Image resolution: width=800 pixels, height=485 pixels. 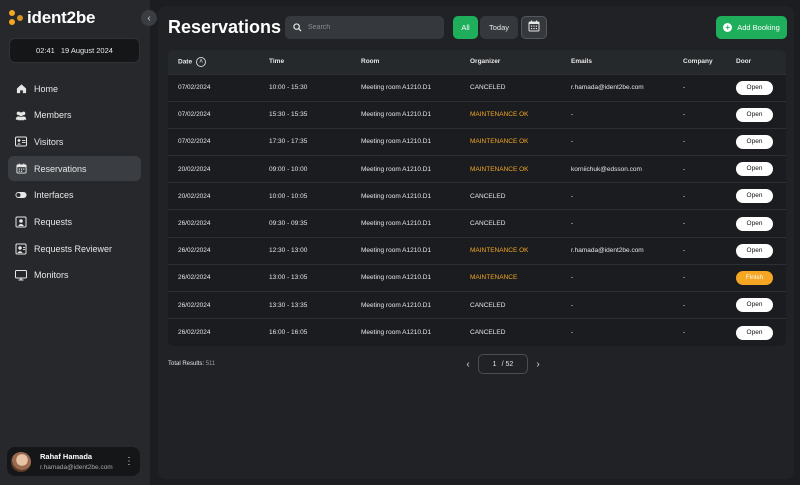 What do you see at coordinates (754, 277) in the screenshot?
I see `door-finish-button: Finish` at bounding box center [754, 277].